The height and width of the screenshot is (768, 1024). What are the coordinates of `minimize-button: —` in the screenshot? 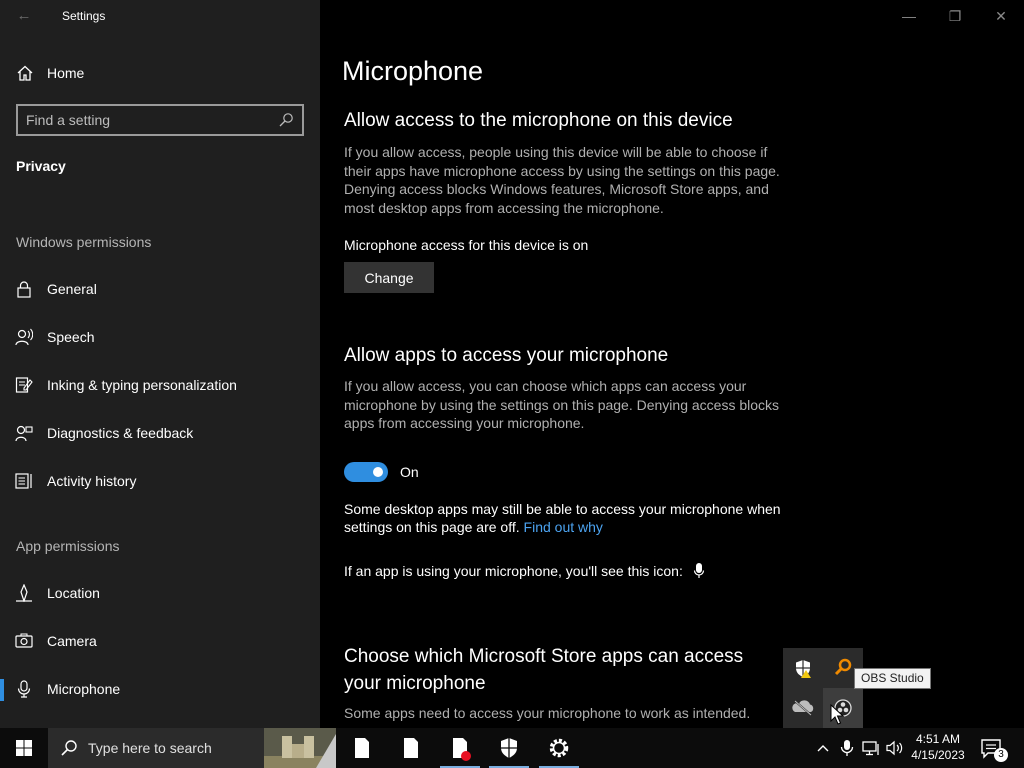 It's located at (909, 16).